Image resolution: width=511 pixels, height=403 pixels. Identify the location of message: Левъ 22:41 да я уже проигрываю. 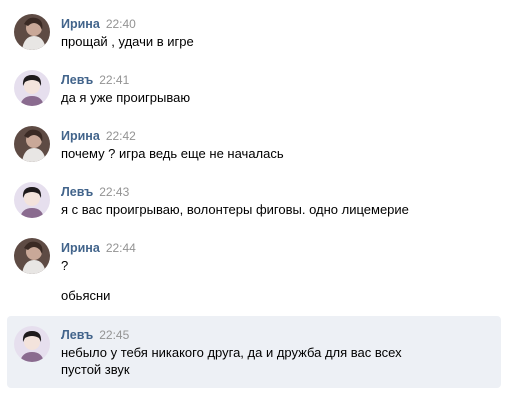
(254, 90).